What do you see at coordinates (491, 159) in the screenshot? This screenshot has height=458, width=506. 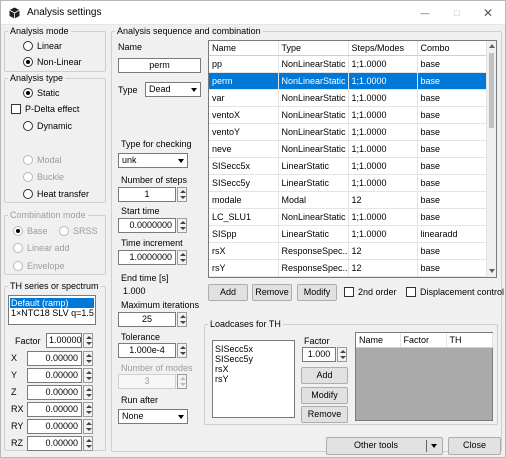 I see `table-scrollbar` at bounding box center [491, 159].